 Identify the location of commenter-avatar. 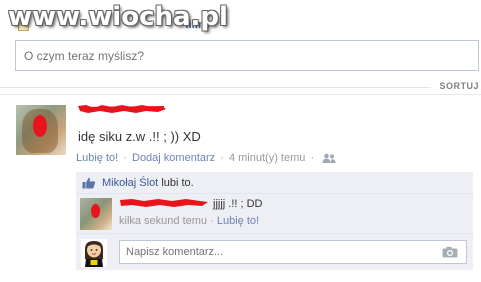
(96, 214).